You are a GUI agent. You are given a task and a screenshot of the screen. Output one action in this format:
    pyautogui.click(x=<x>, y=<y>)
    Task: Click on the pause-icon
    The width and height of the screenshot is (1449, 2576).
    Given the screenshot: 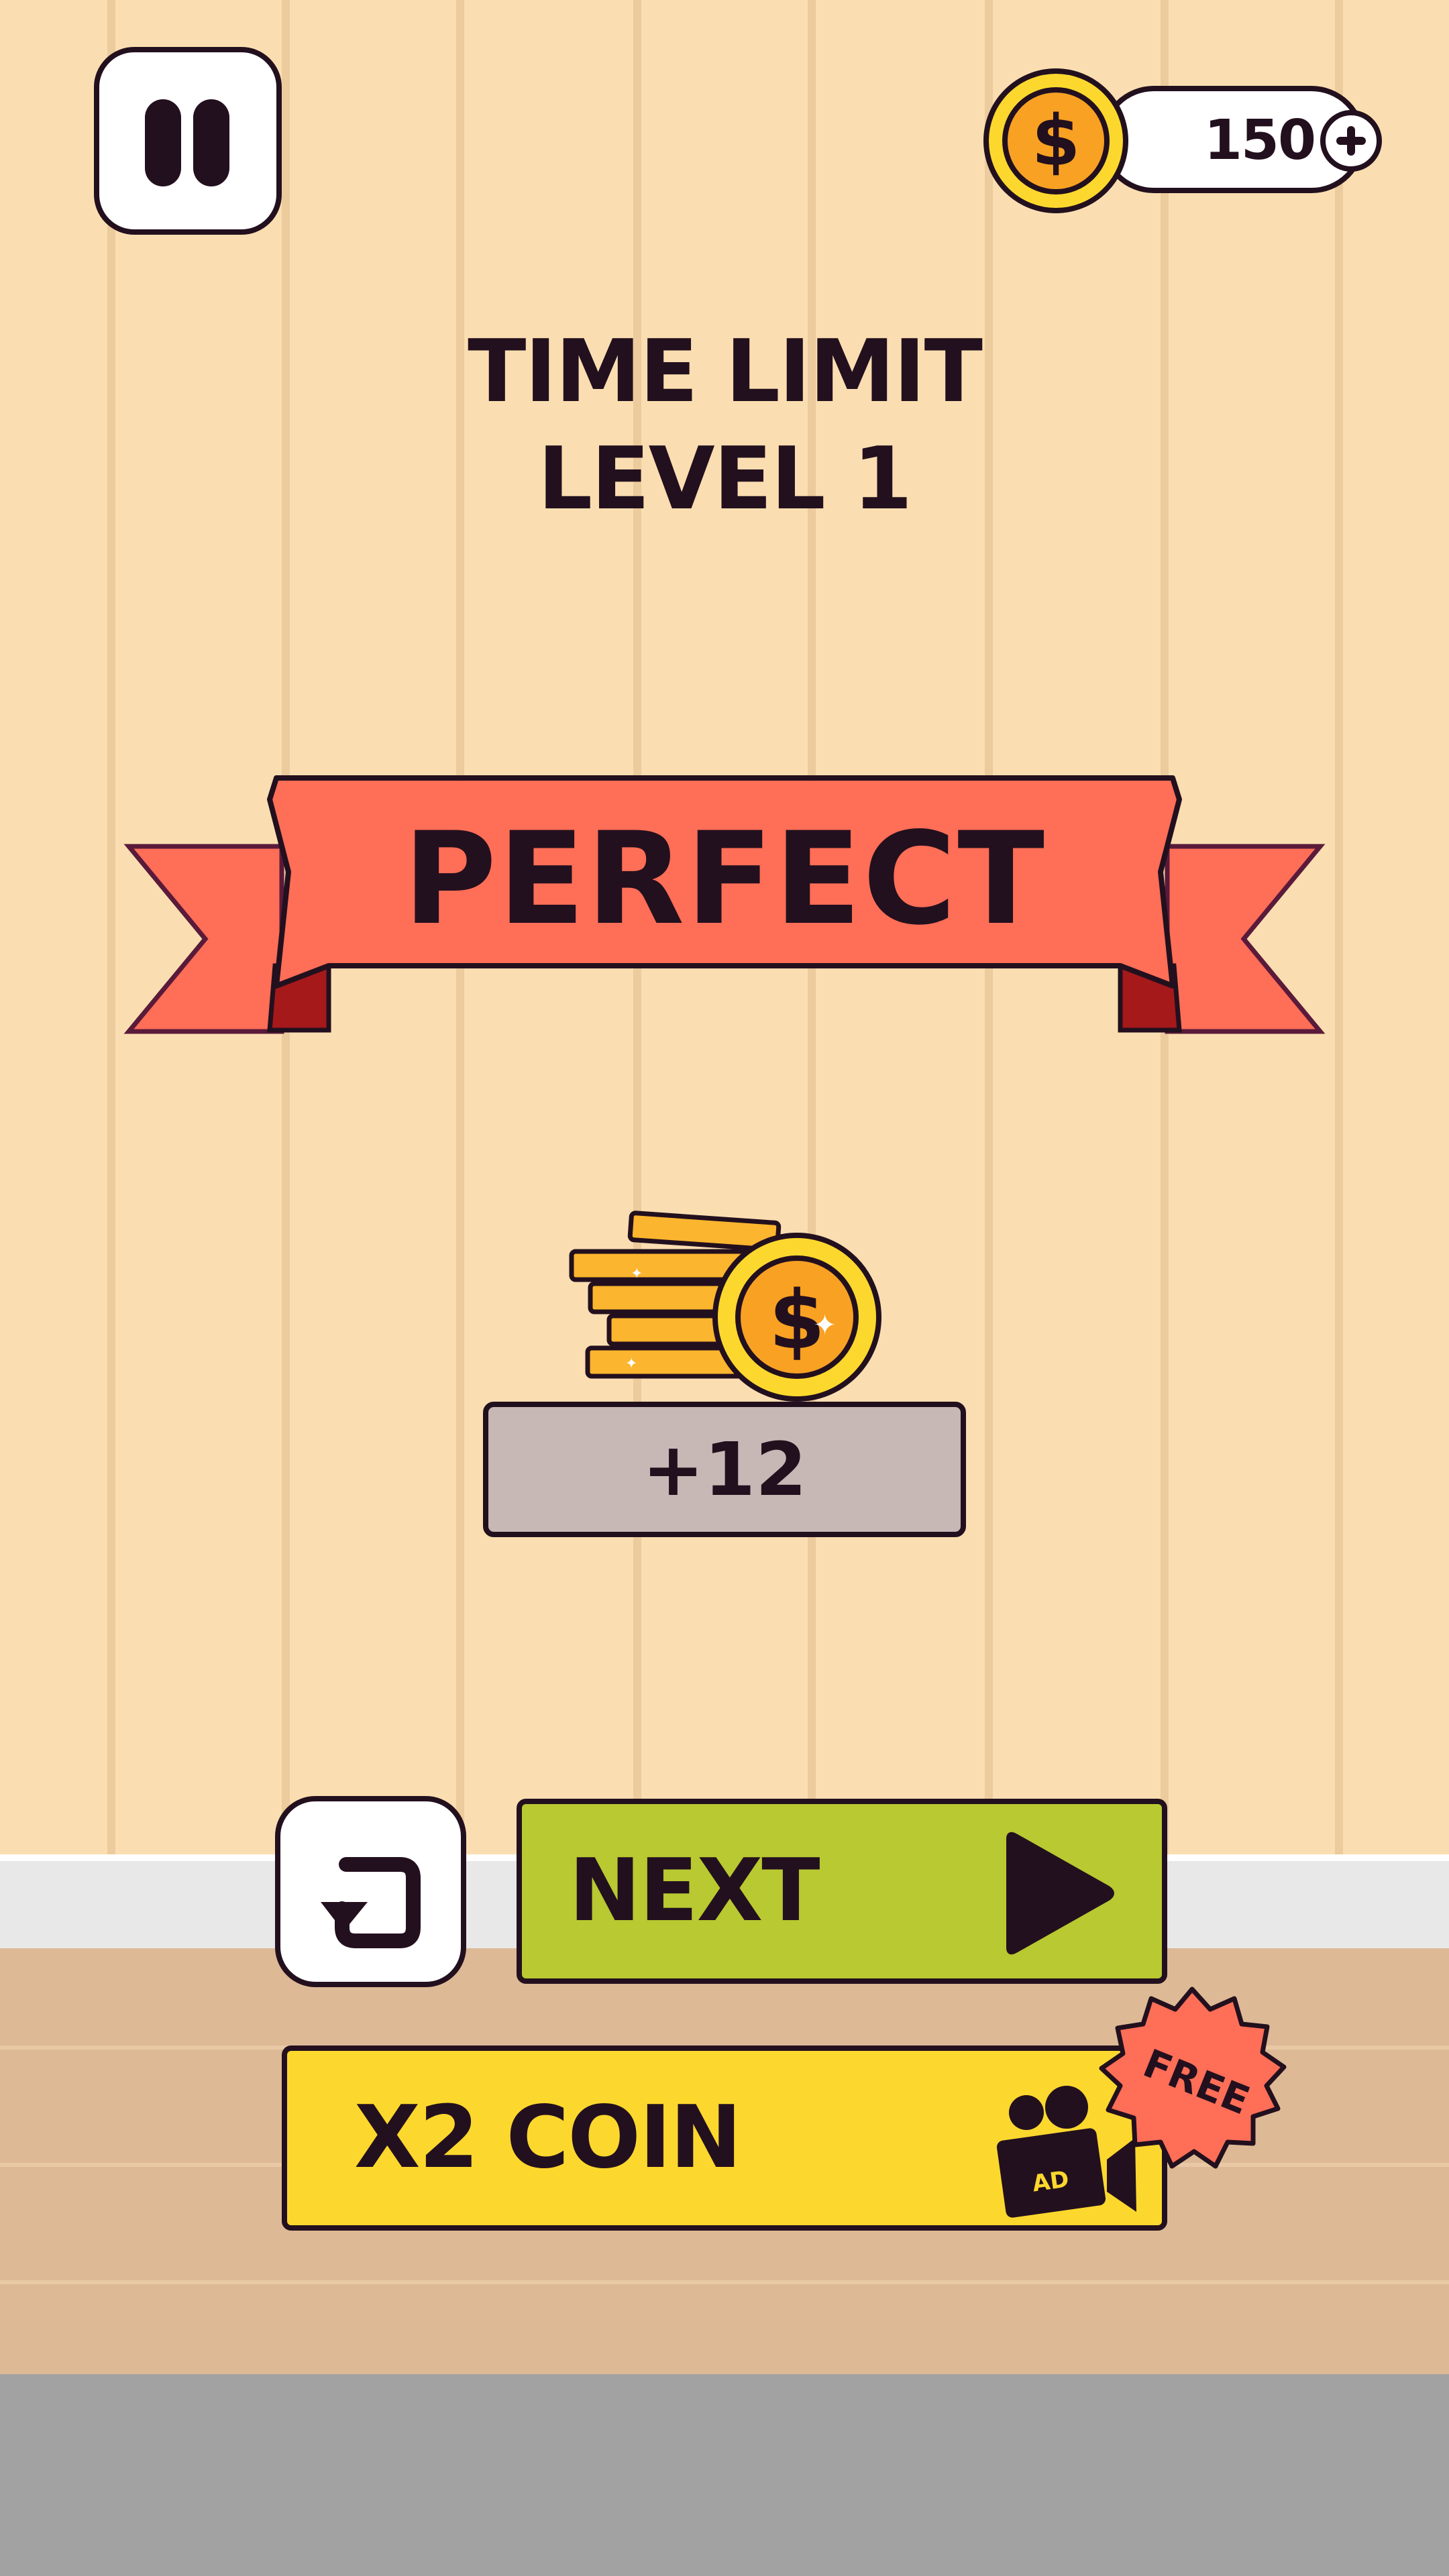 What is the action you would take?
    pyautogui.click(x=187, y=140)
    